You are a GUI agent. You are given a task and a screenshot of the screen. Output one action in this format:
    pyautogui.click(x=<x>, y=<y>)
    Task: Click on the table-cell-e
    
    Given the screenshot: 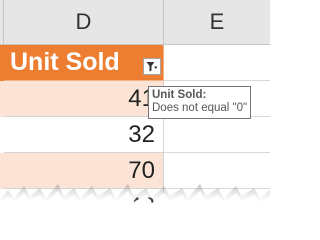 What is the action you would take?
    pyautogui.click(x=217, y=135)
    